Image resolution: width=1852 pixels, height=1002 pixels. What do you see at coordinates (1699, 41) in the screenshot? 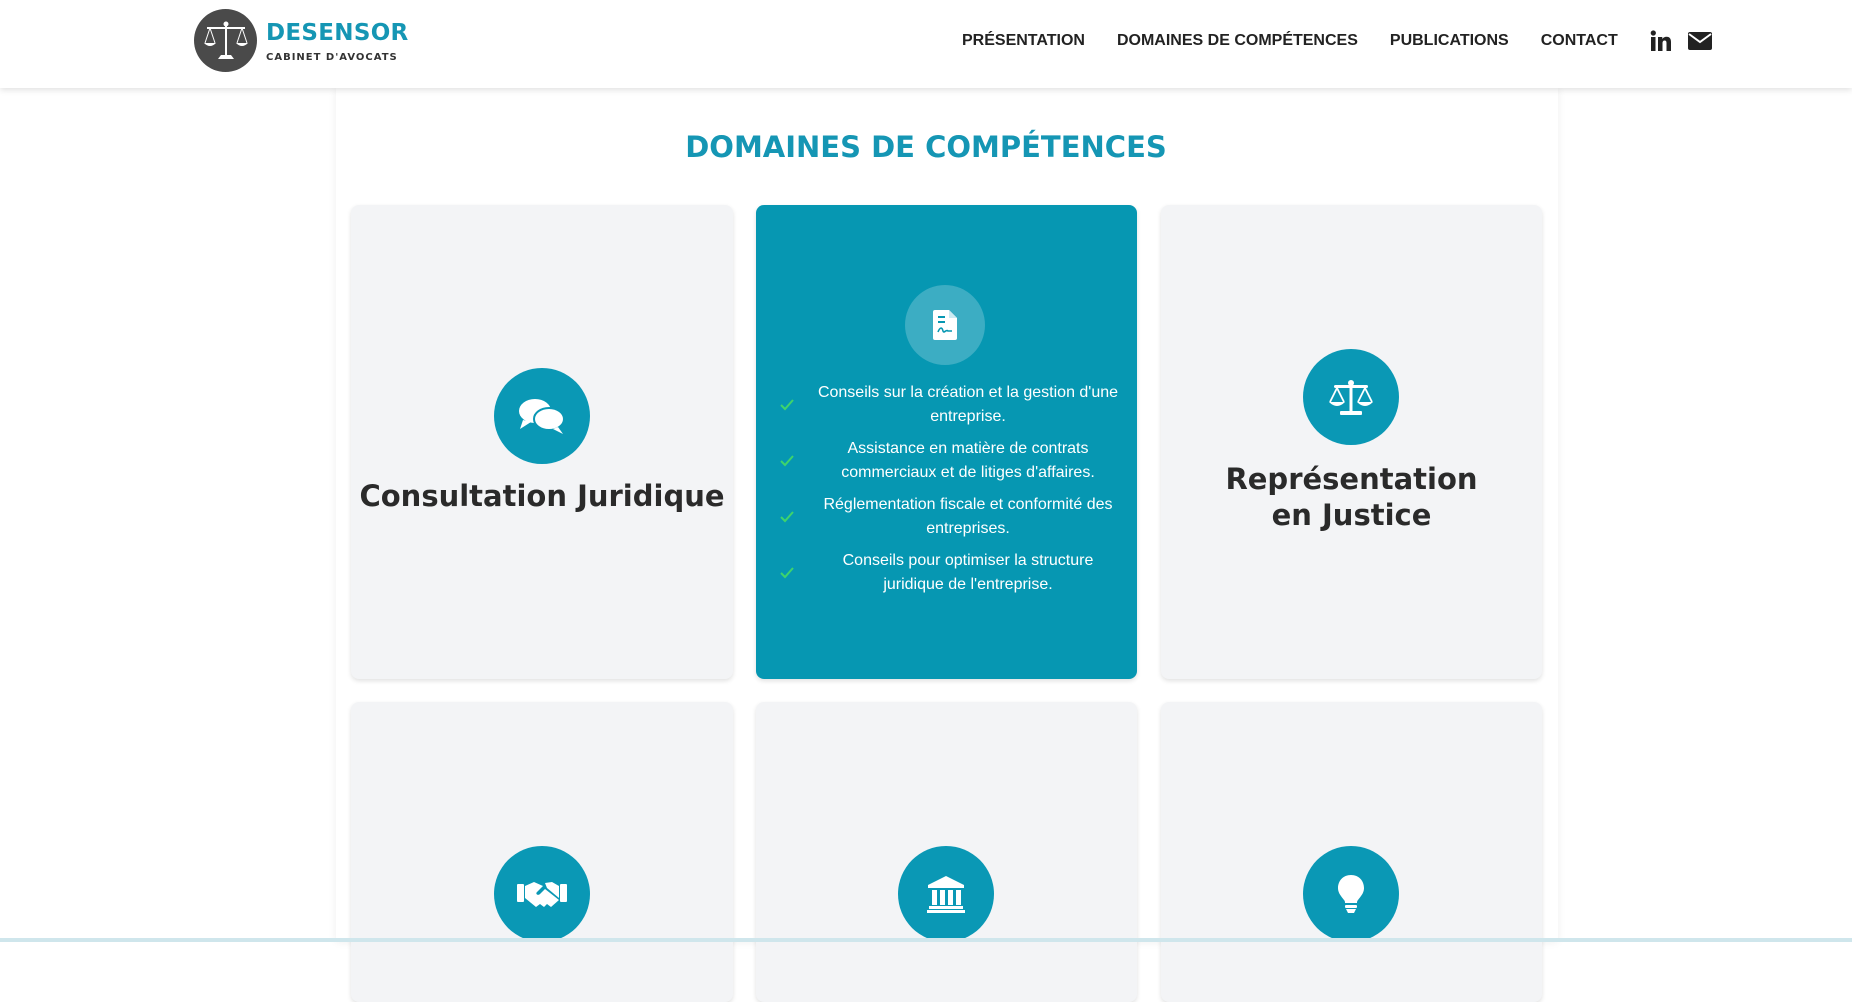
I see `envelope-icon` at bounding box center [1699, 41].